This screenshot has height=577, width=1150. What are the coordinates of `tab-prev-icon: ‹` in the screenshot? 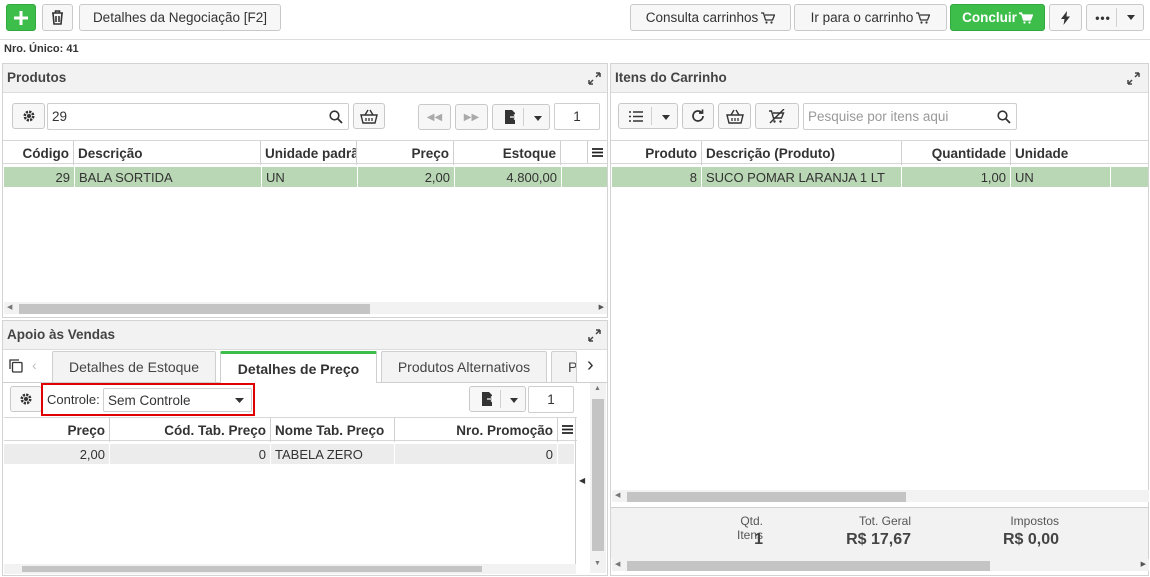 It's located at (34, 365).